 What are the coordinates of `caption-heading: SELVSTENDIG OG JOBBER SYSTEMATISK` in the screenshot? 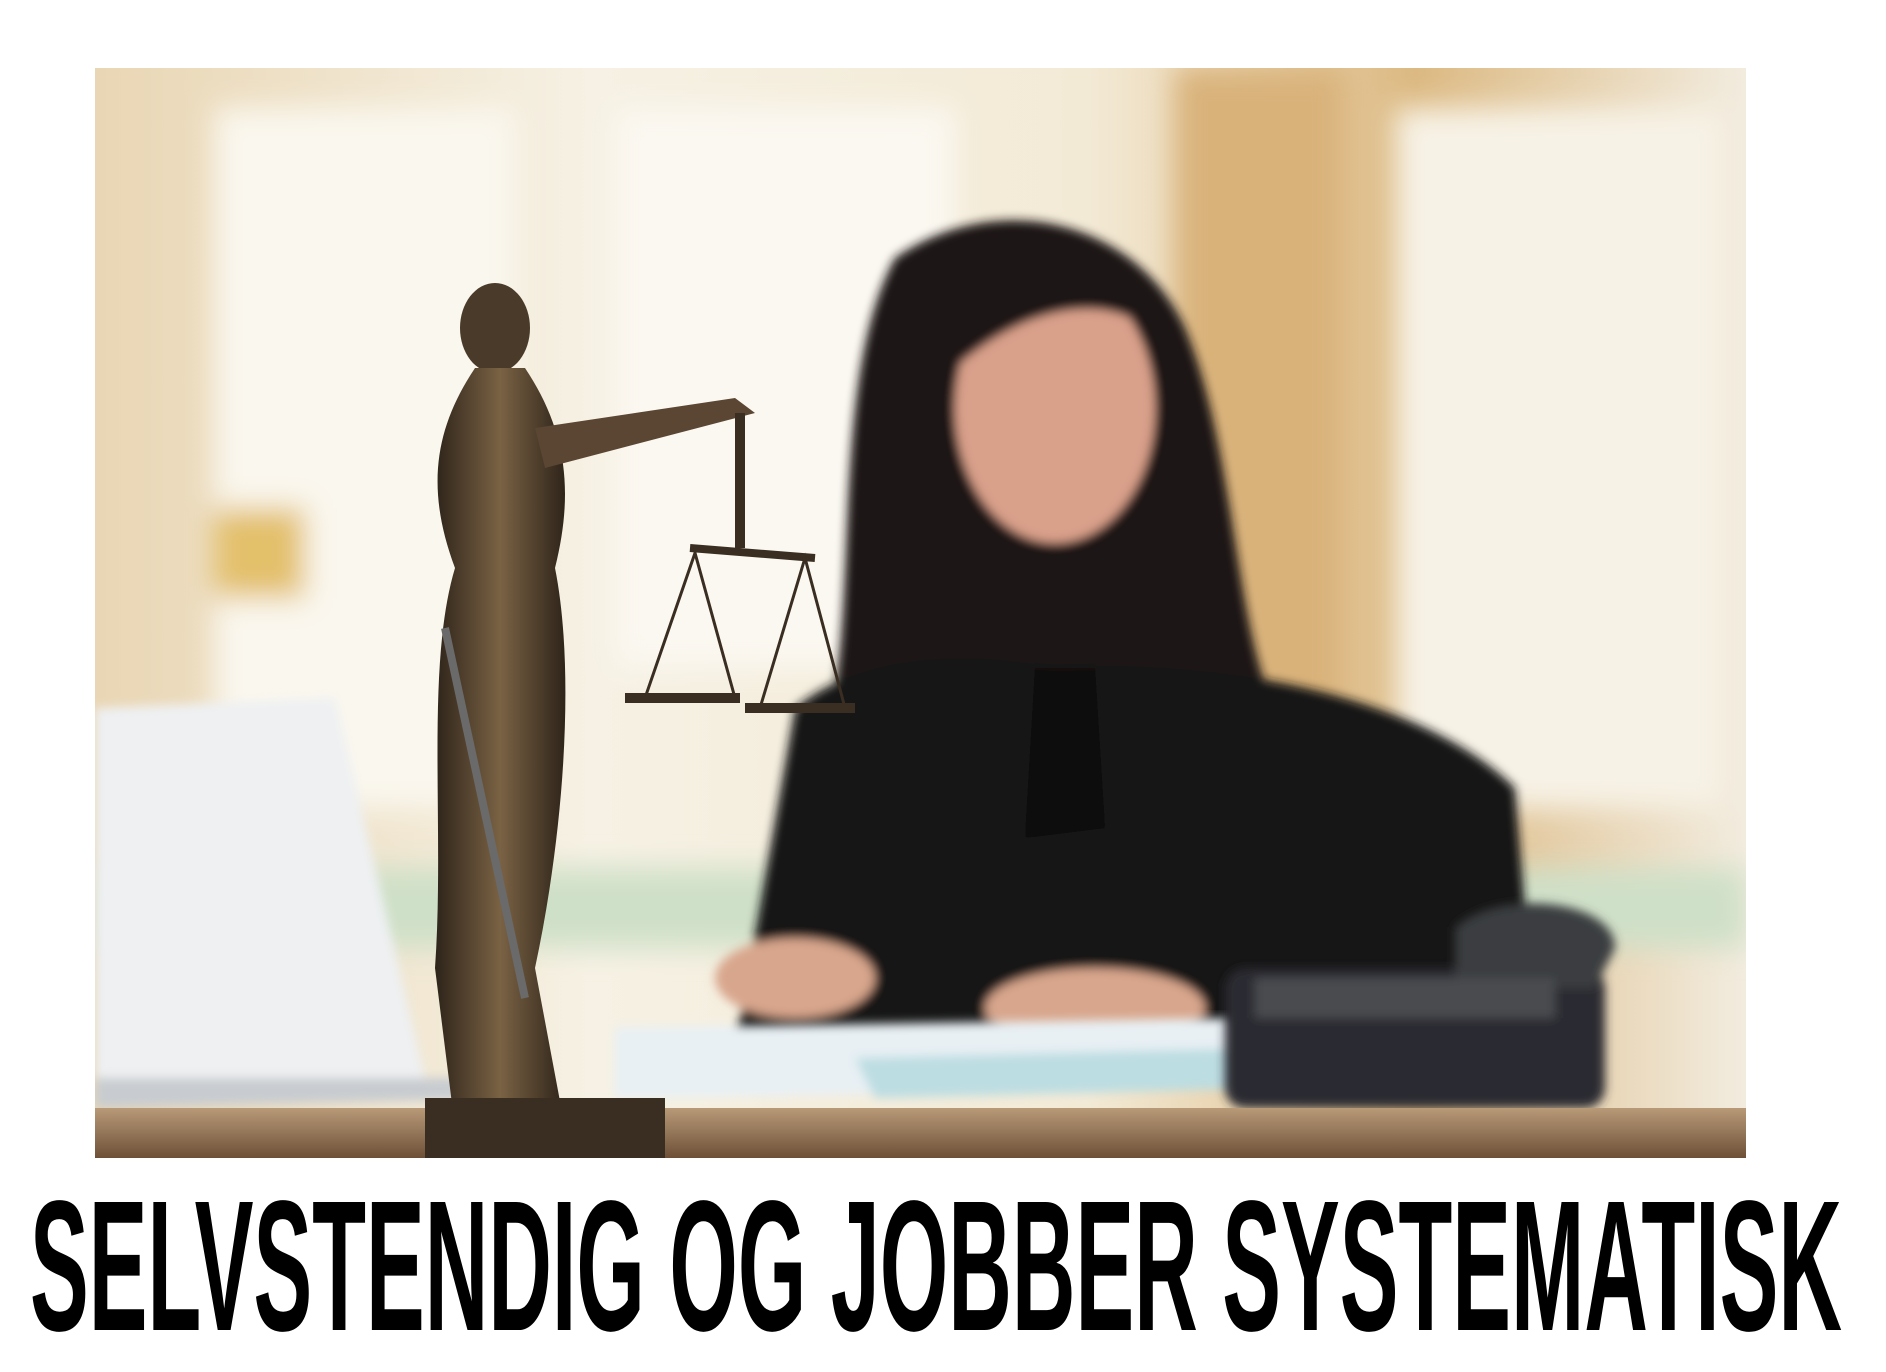 It's located at (936, 1265).